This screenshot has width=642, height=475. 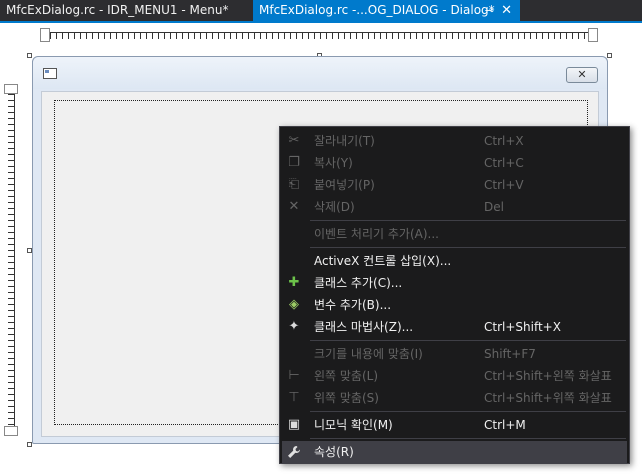 I want to click on menu-item-class-wizard: ✦ 클래스 마법사(Z)... Ctrl+Shift+X, so click(x=454, y=327).